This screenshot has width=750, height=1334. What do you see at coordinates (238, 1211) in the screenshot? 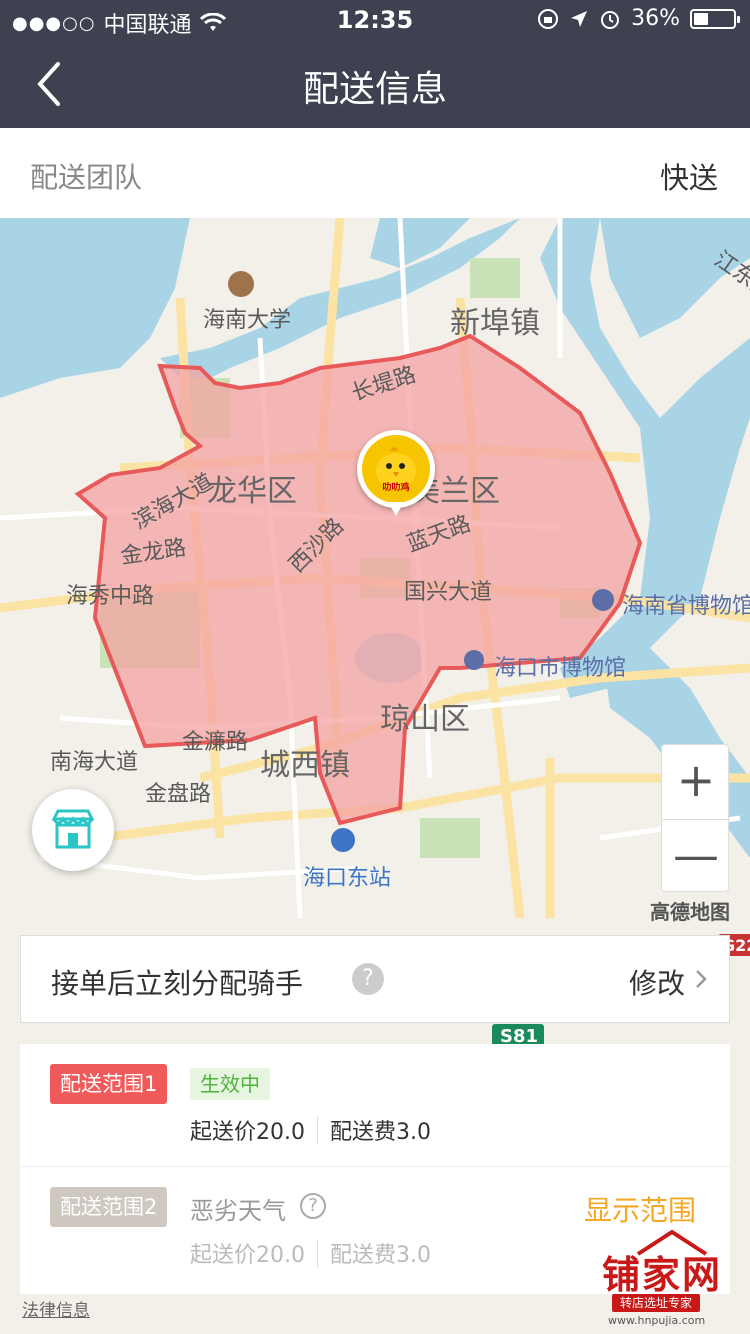
I see `range-condition: 恶劣天气` at bounding box center [238, 1211].